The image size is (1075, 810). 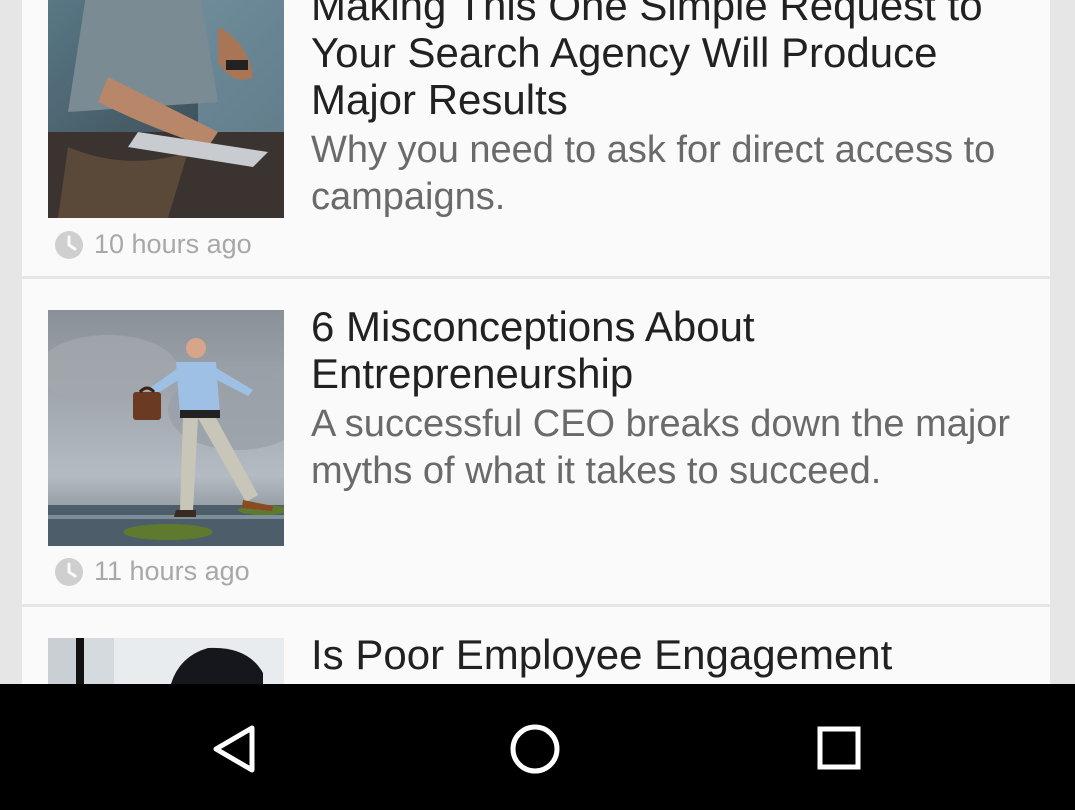 I want to click on home-circle-icon, so click(x=535, y=749).